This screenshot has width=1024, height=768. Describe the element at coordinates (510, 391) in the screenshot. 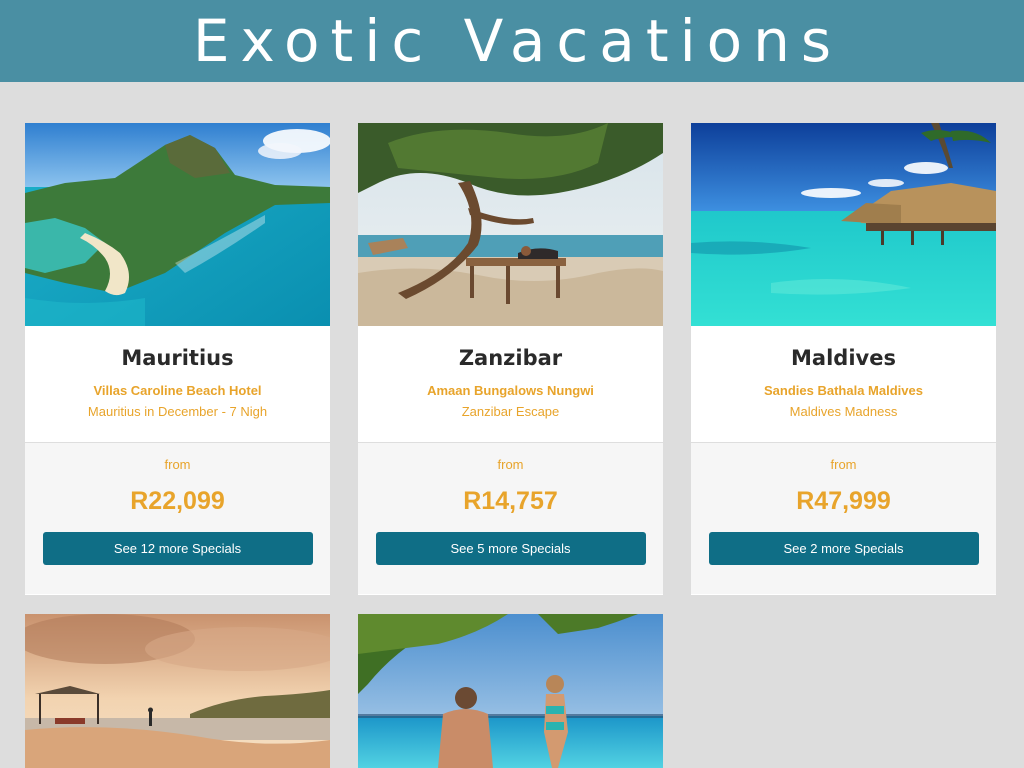

I see `hotel-name: Amaan Bungalows Nungwi` at that location.